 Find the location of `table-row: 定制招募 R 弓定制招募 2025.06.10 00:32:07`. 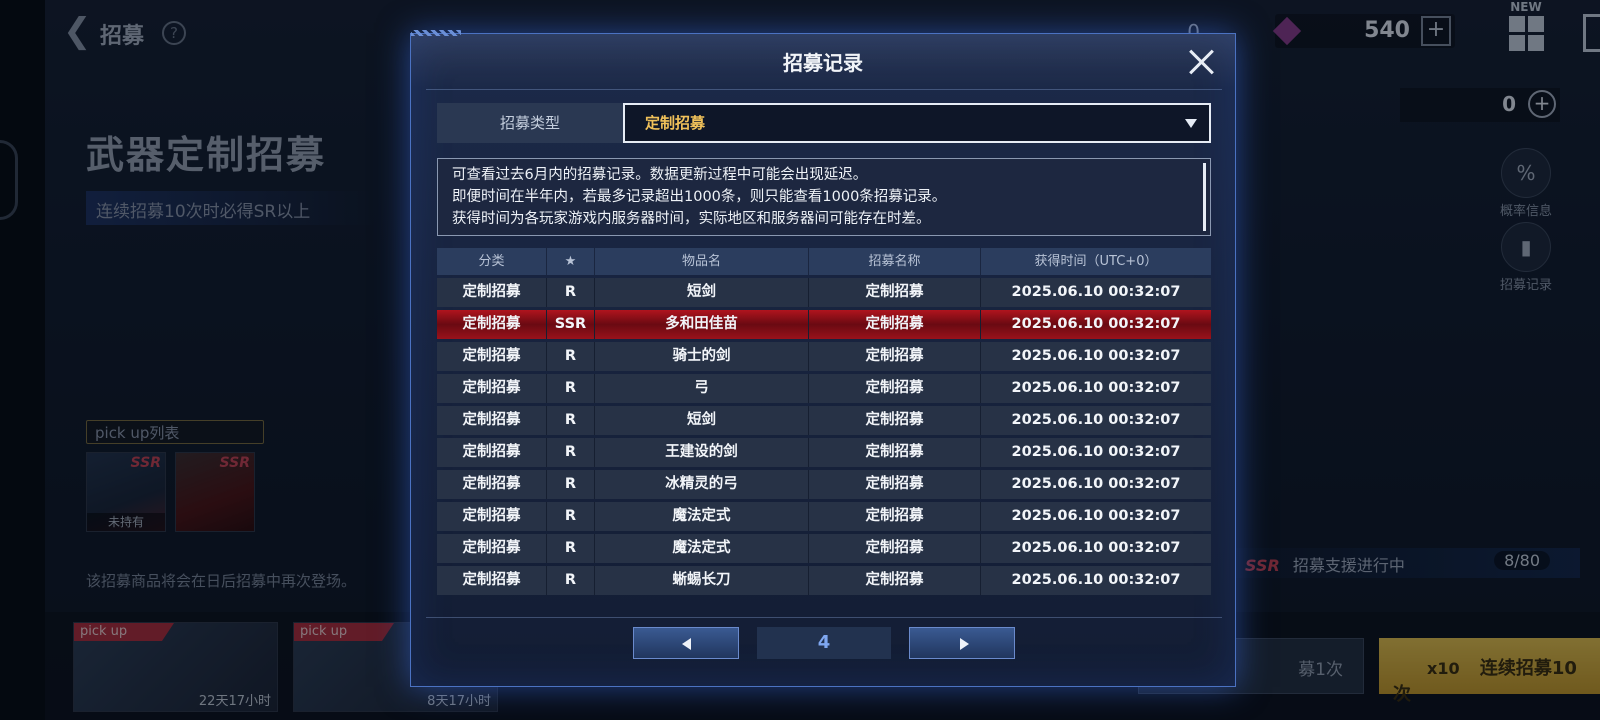

table-row: 定制招募 R 弓定制招募 2025.06.10 00:32:07 is located at coordinates (824, 388).